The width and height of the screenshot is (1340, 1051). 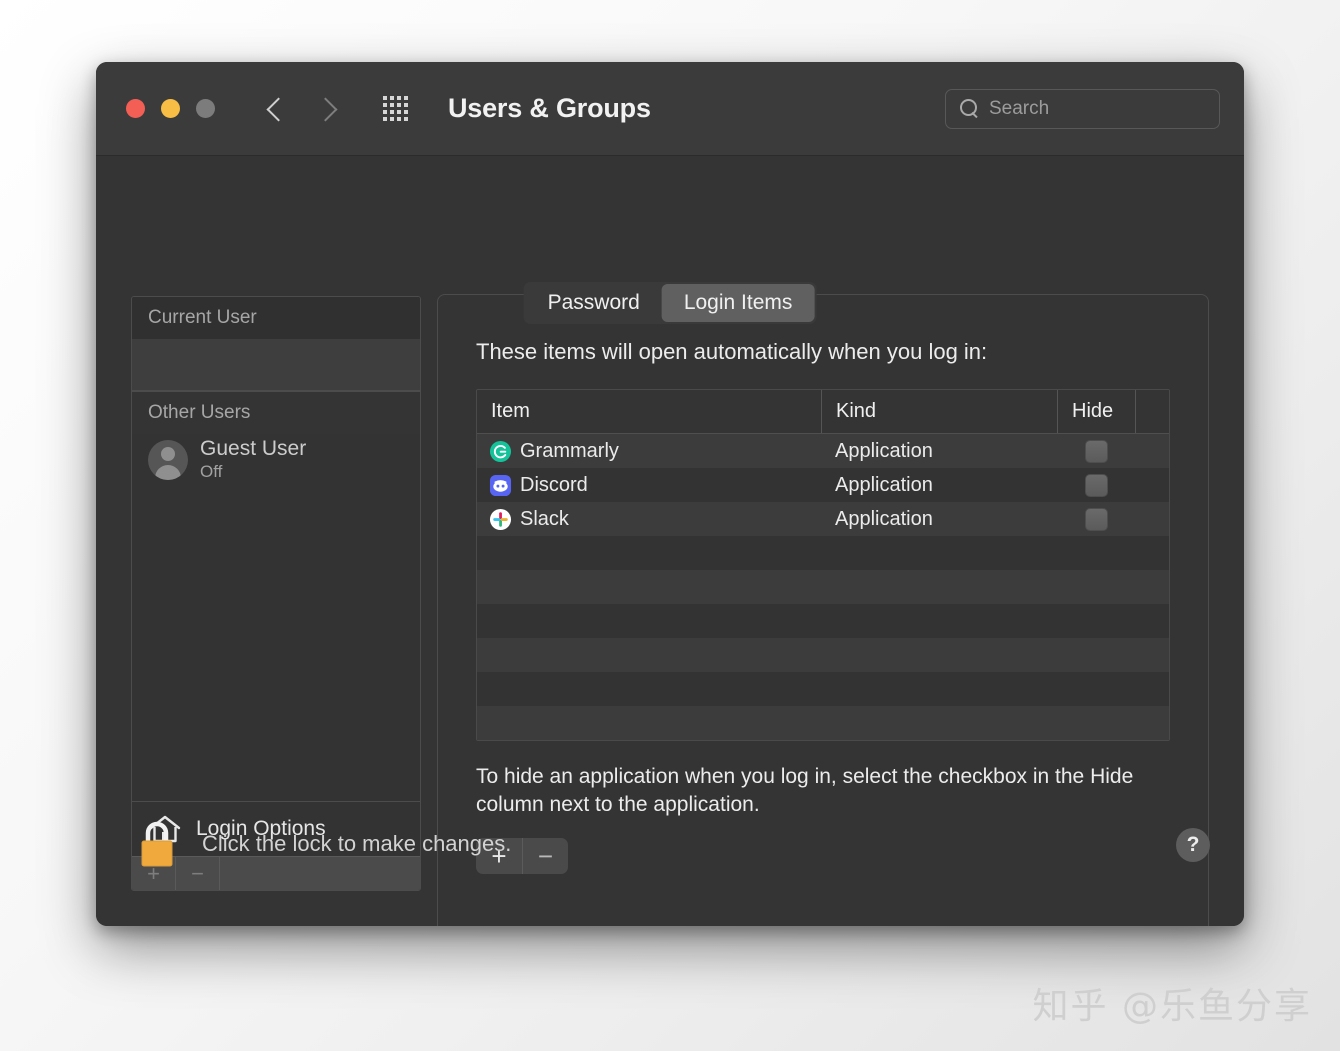 What do you see at coordinates (649, 451) in the screenshot?
I see `cell-item: Grammarly` at bounding box center [649, 451].